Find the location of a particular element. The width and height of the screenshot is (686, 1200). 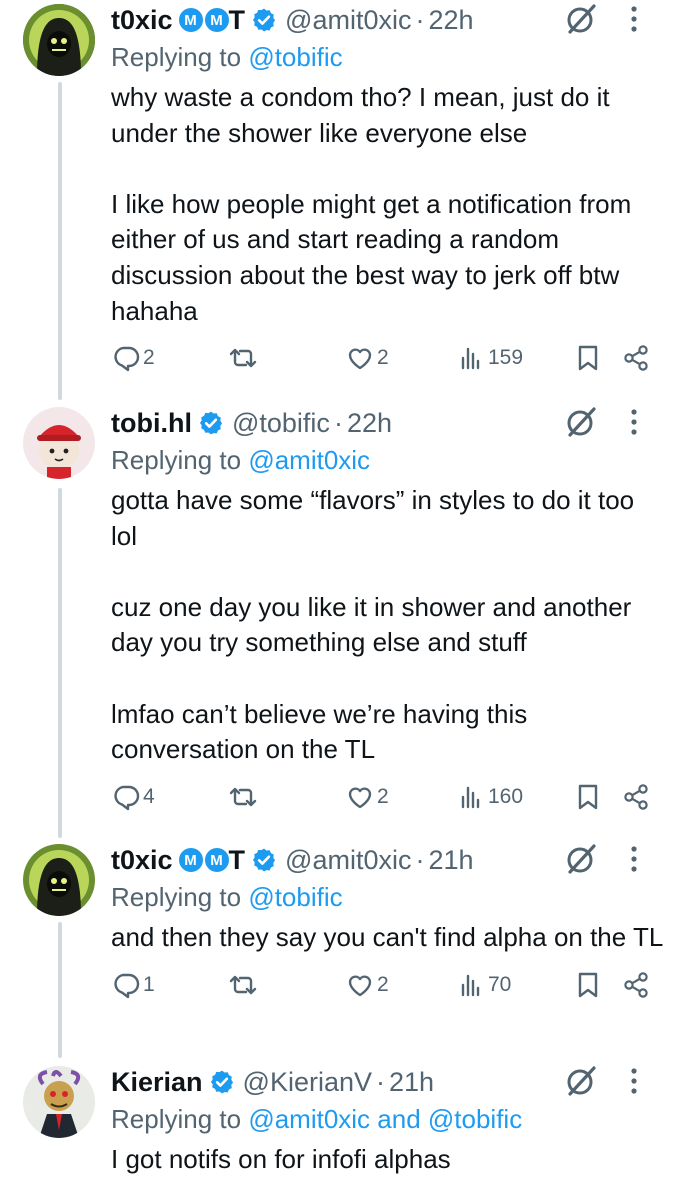

views-count: 70 is located at coordinates (500, 984).